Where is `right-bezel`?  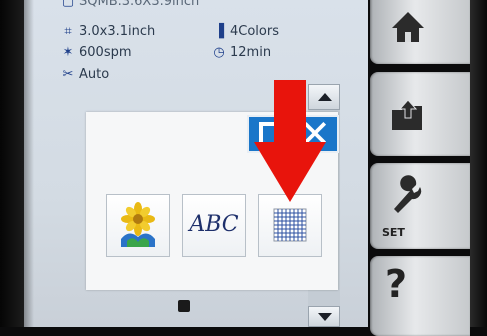
right-bezel is located at coordinates (478, 163).